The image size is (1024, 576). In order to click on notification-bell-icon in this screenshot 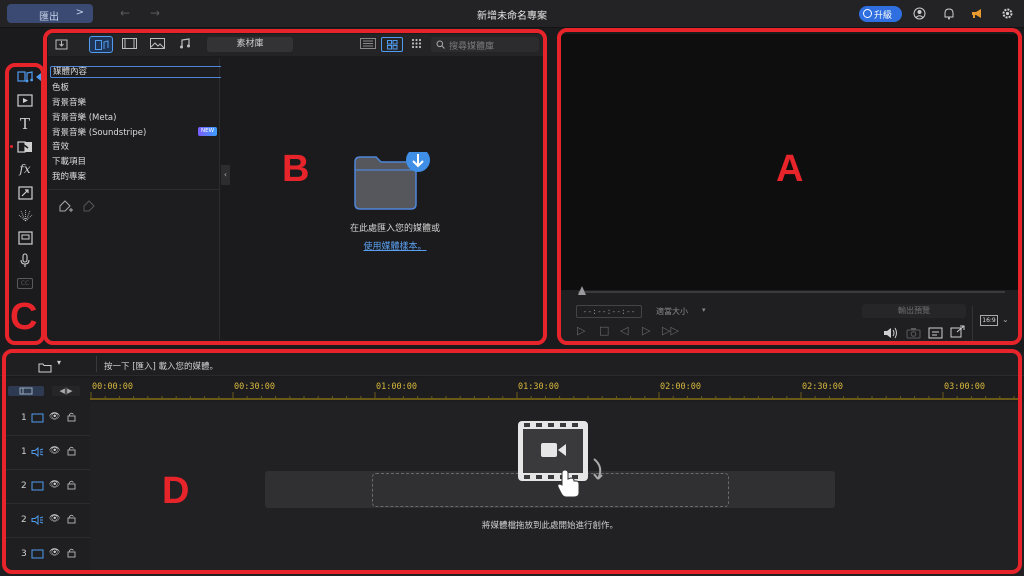, I will do `click(949, 14)`.